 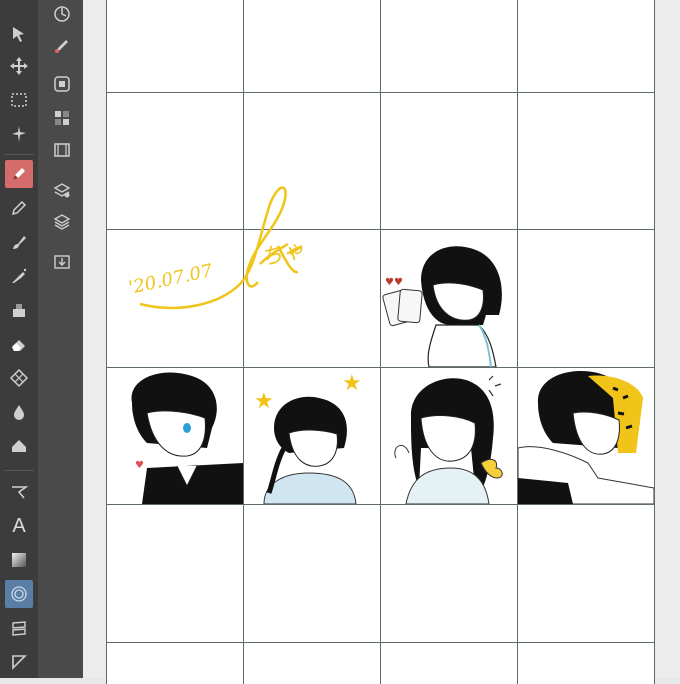 I want to click on blend-icon, so click(x=19, y=378).